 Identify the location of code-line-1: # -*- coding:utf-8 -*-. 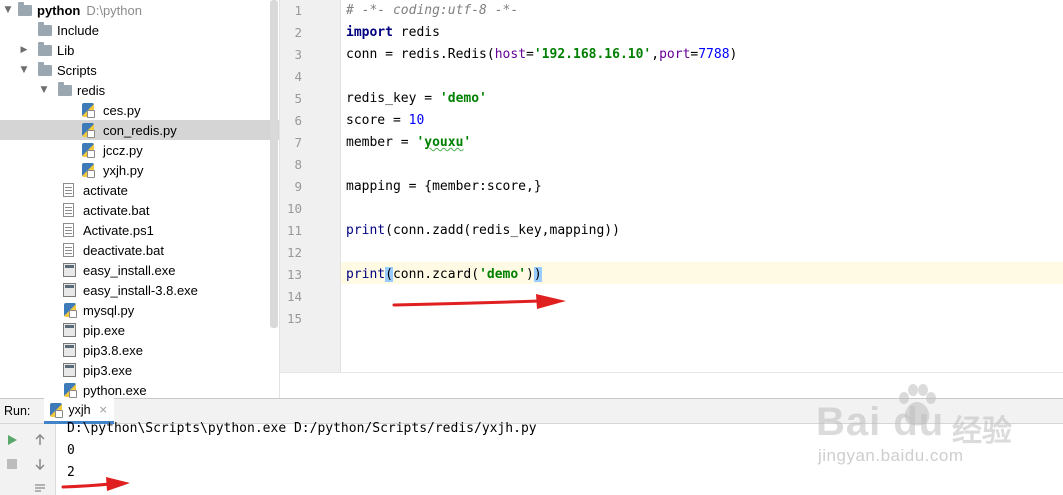
(432, 10).